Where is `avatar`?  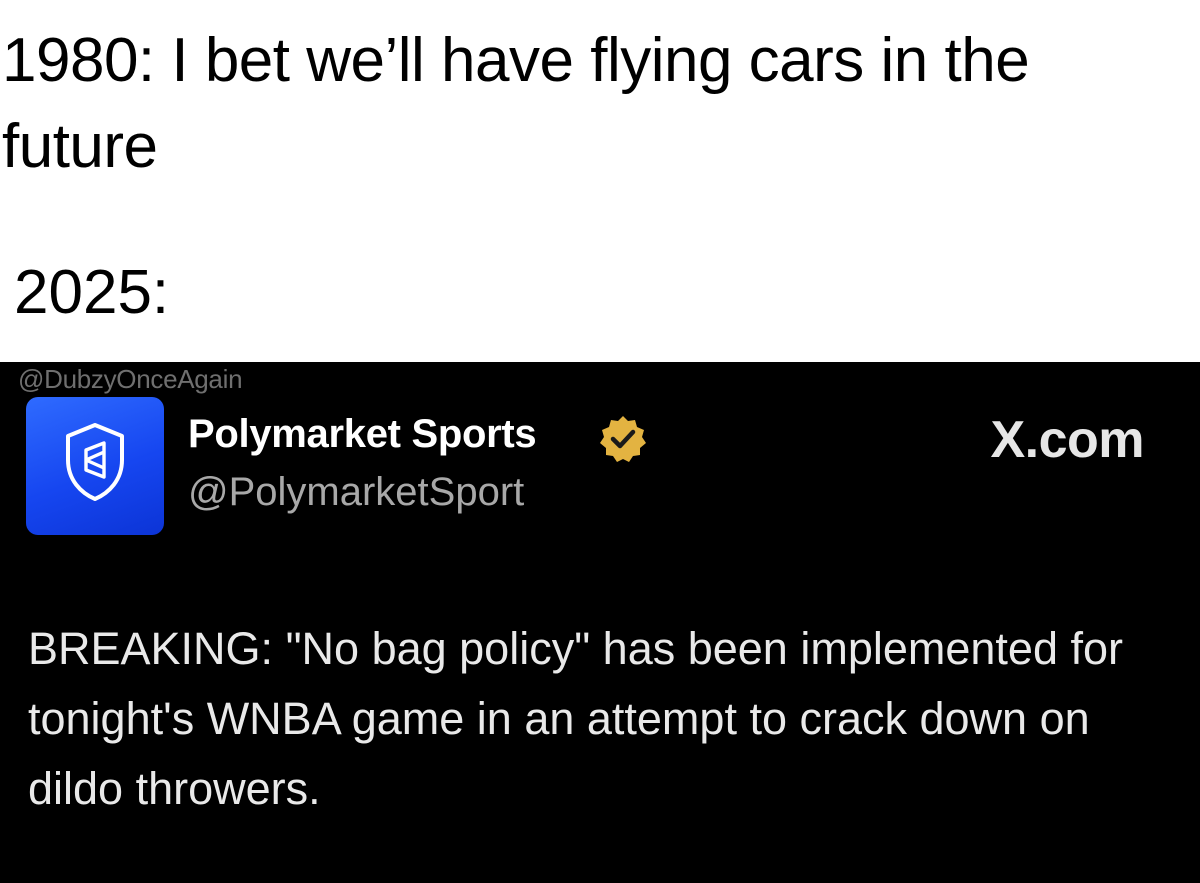
avatar is located at coordinates (95, 466).